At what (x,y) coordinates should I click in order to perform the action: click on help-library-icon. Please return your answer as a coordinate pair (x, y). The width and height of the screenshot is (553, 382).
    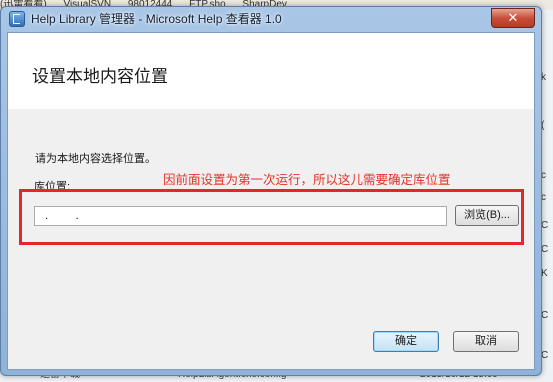
    Looking at the image, I should click on (17, 19).